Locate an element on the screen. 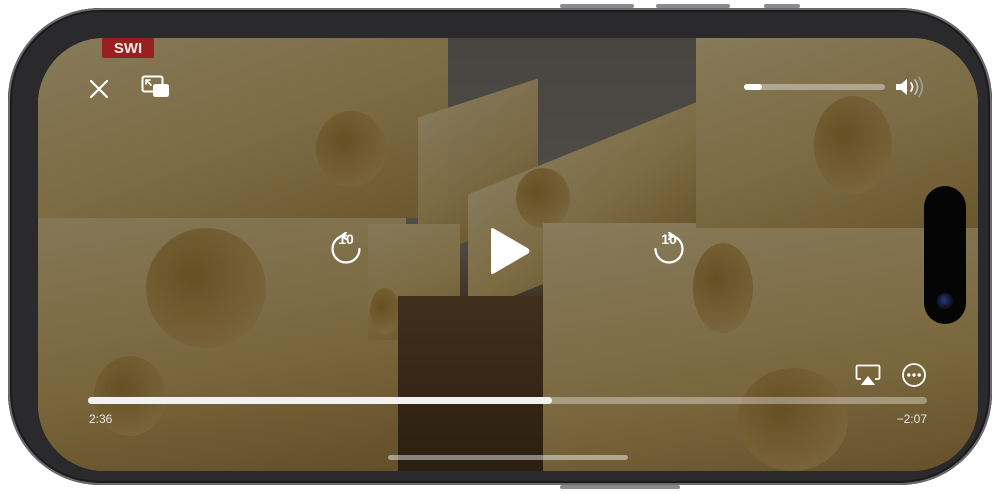  more-options-button is located at coordinates (914, 375).